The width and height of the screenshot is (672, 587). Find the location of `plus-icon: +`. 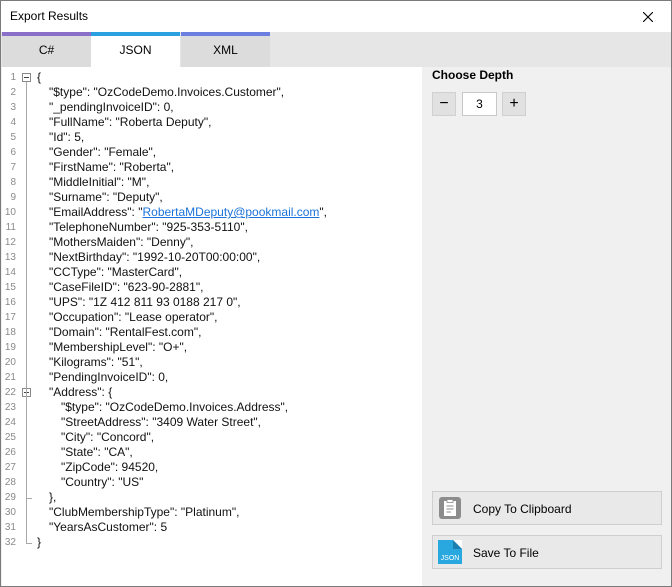

plus-icon: + is located at coordinates (514, 103).